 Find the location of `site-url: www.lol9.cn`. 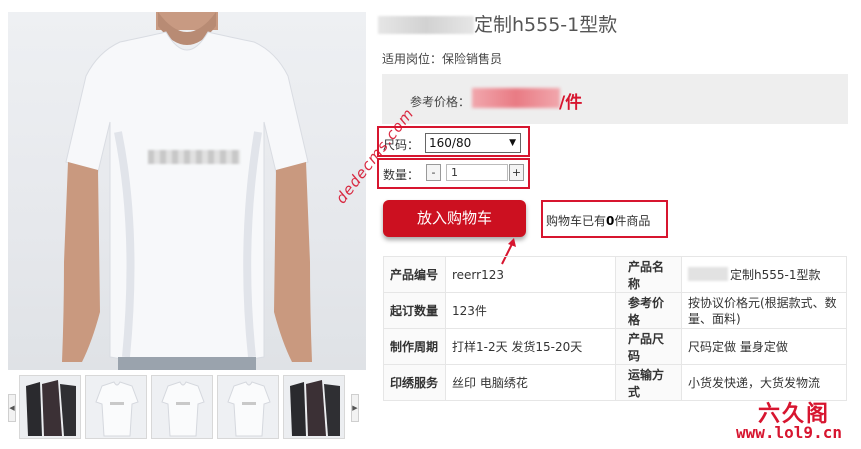

site-url: www.lol9.cn is located at coordinates (789, 432).